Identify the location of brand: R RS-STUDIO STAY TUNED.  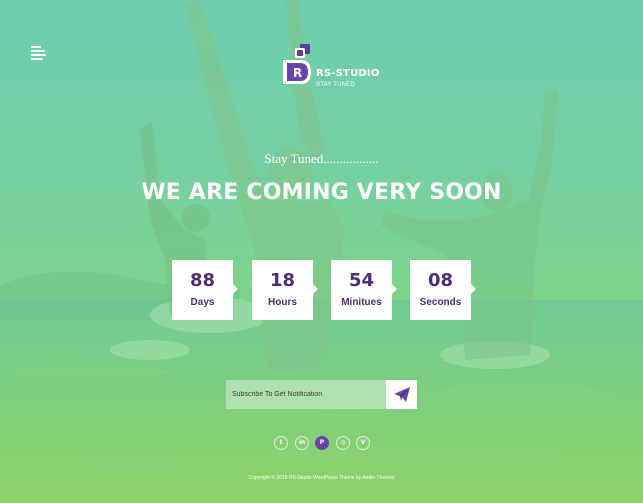
(333, 72).